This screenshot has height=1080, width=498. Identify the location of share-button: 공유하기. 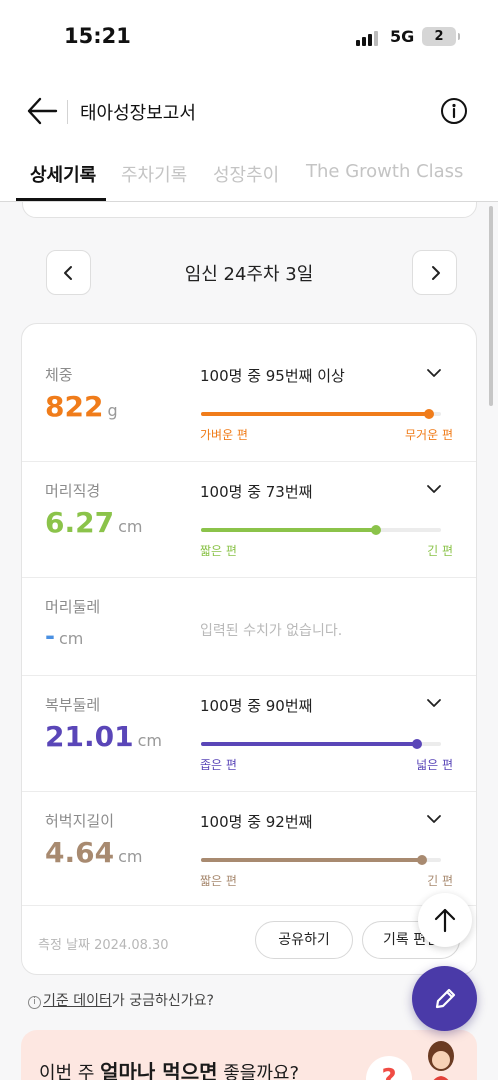
(304, 940).